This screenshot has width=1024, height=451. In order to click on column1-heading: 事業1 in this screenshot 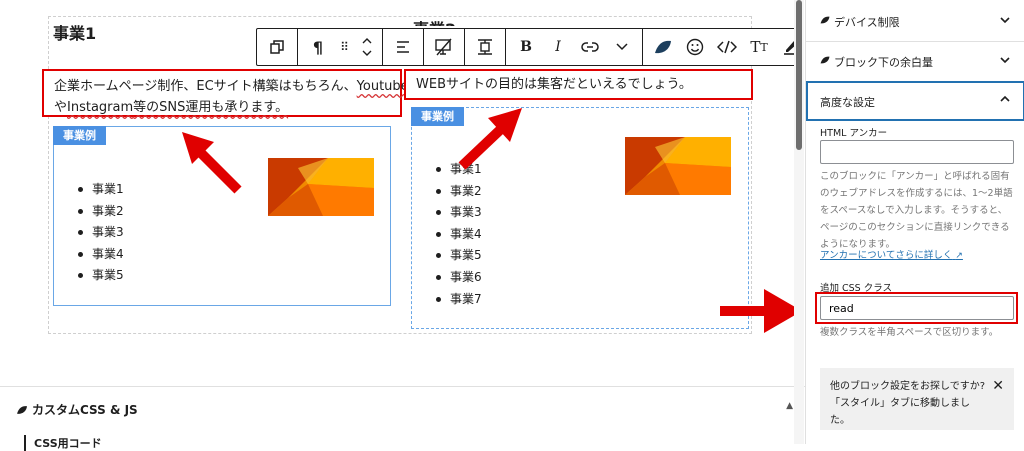, I will do `click(74, 32)`.